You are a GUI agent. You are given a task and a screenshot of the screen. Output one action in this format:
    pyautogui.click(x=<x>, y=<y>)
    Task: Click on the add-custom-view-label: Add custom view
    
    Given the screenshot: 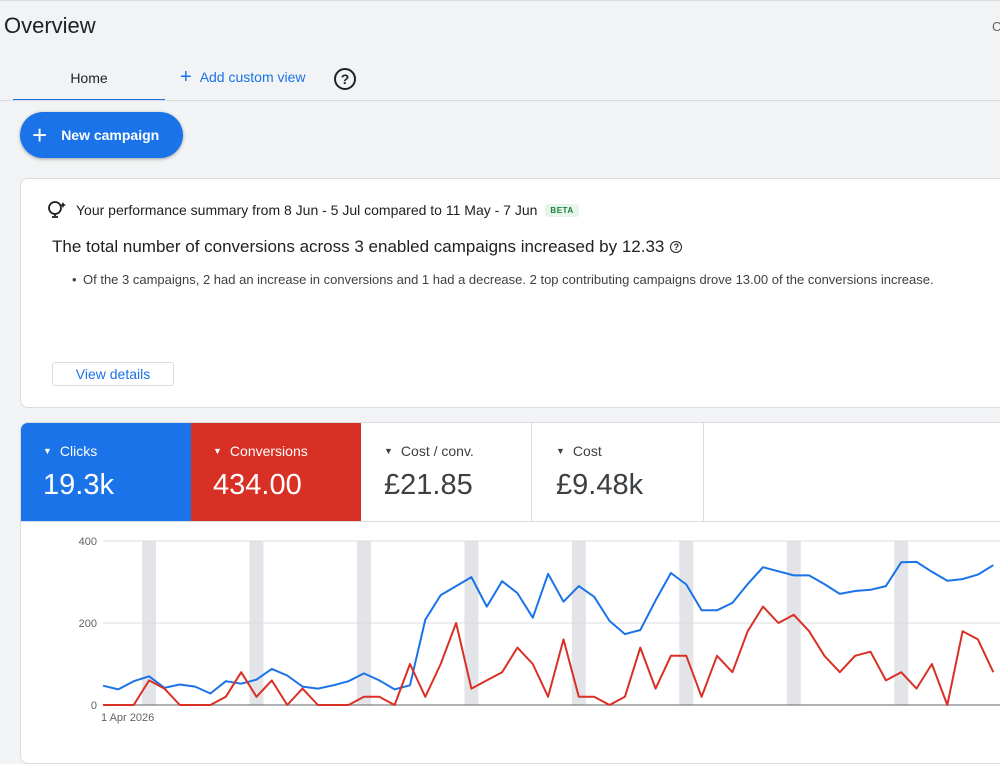 What is the action you would take?
    pyautogui.click(x=252, y=77)
    